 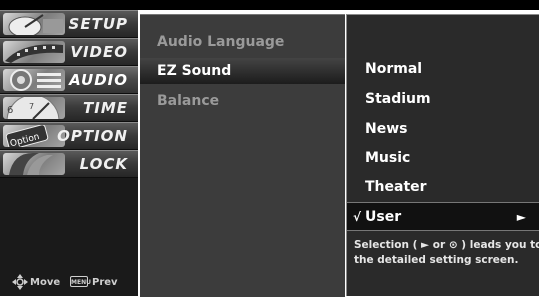 I want to click on menu-item-label: AUDIO, so click(x=98, y=80).